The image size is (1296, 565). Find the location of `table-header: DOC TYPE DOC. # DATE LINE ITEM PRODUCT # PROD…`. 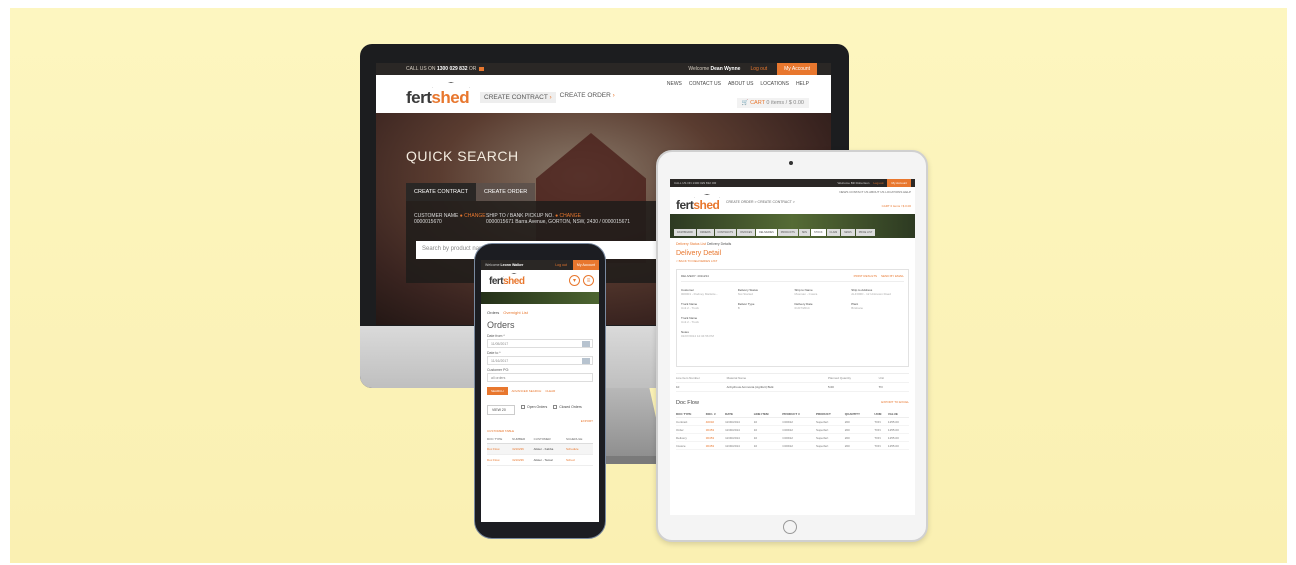

table-header: DOC TYPE DOC. # DATE LINE ITEM PRODUCT # PROD… is located at coordinates (792, 414).